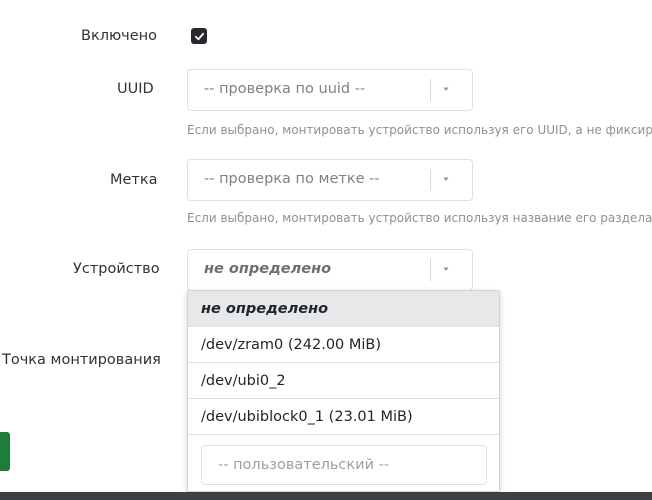 The image size is (652, 500). I want to click on device-select: не определено, so click(330, 270).